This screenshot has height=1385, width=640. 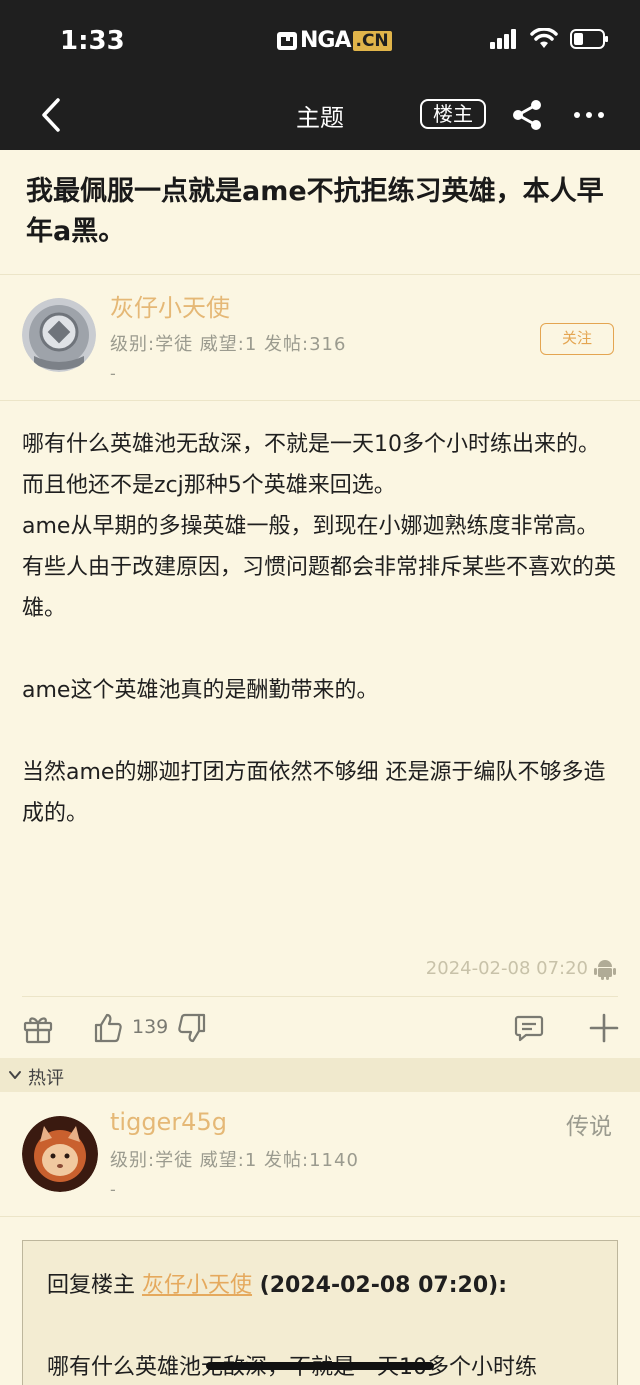 I want to click on plus-icon, so click(x=604, y=1028).